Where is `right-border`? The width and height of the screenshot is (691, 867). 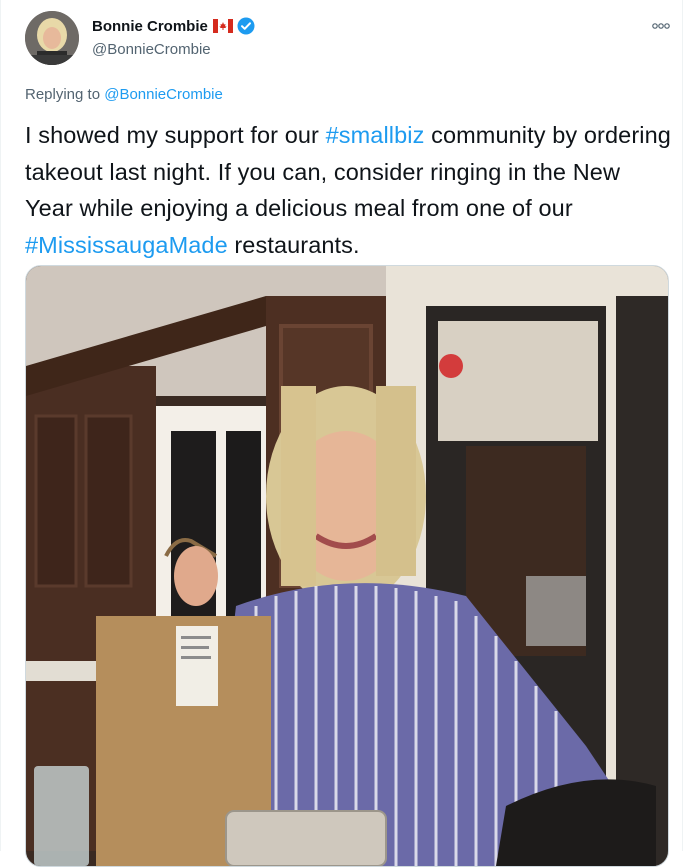
right-border is located at coordinates (682, 425).